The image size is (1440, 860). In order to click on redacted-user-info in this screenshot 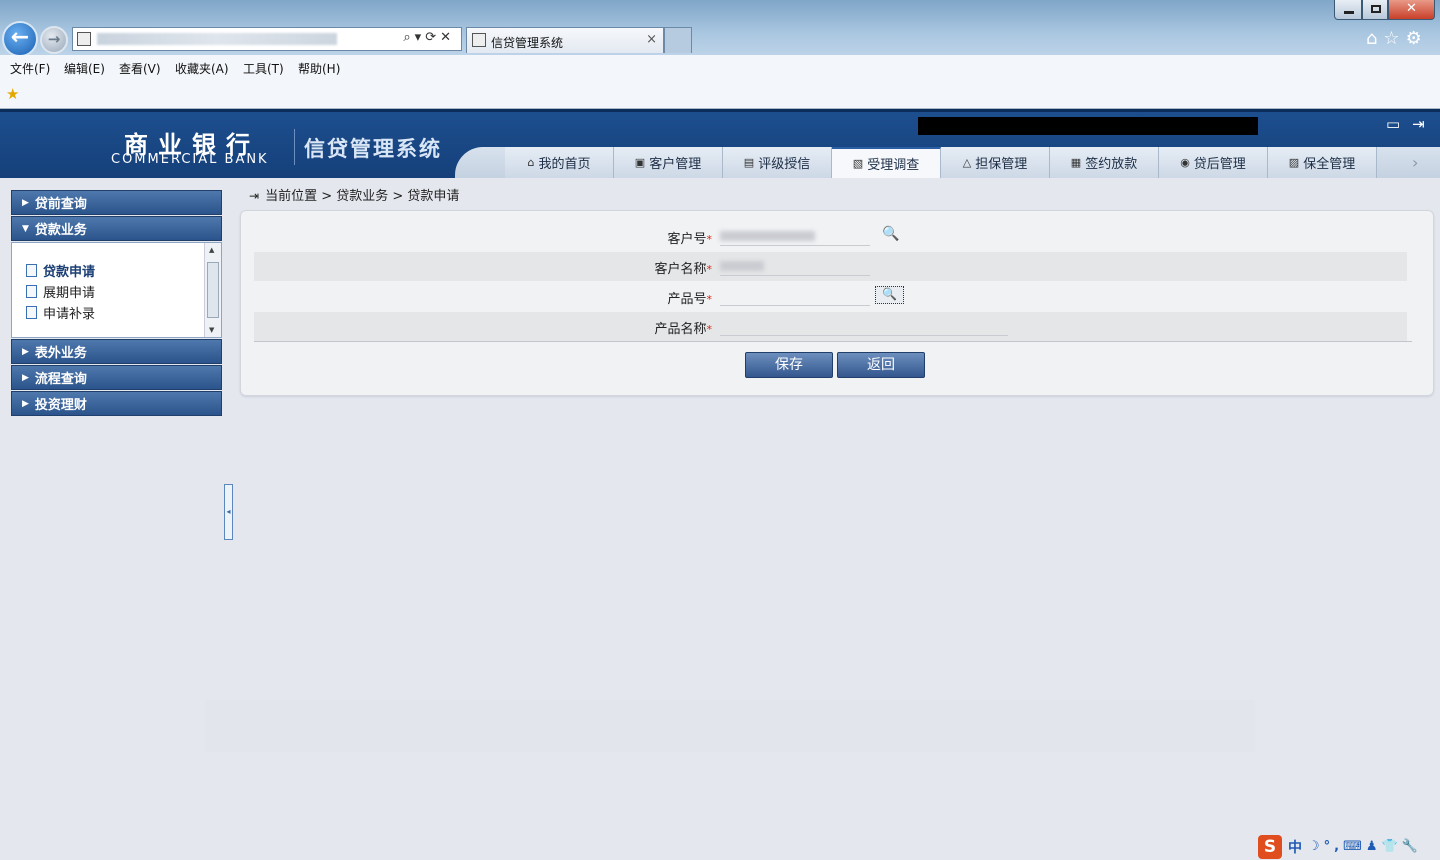, I will do `click(1088, 126)`.